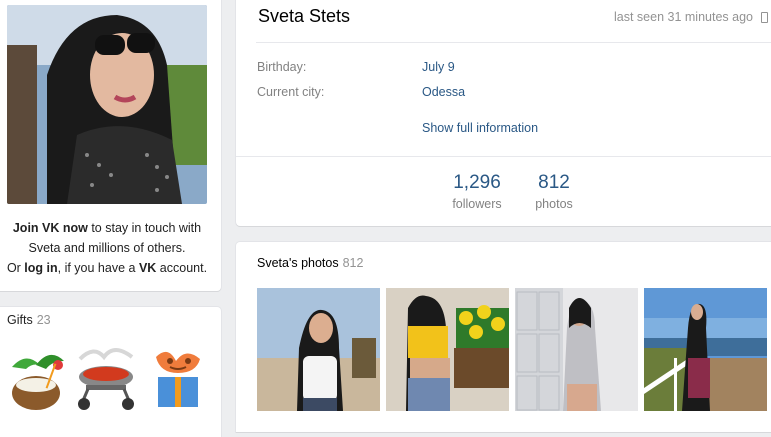 The width and height of the screenshot is (771, 437). Describe the element at coordinates (683, 17) in the screenshot. I see `last-seen-status: last seen 31 minutes ago` at that location.